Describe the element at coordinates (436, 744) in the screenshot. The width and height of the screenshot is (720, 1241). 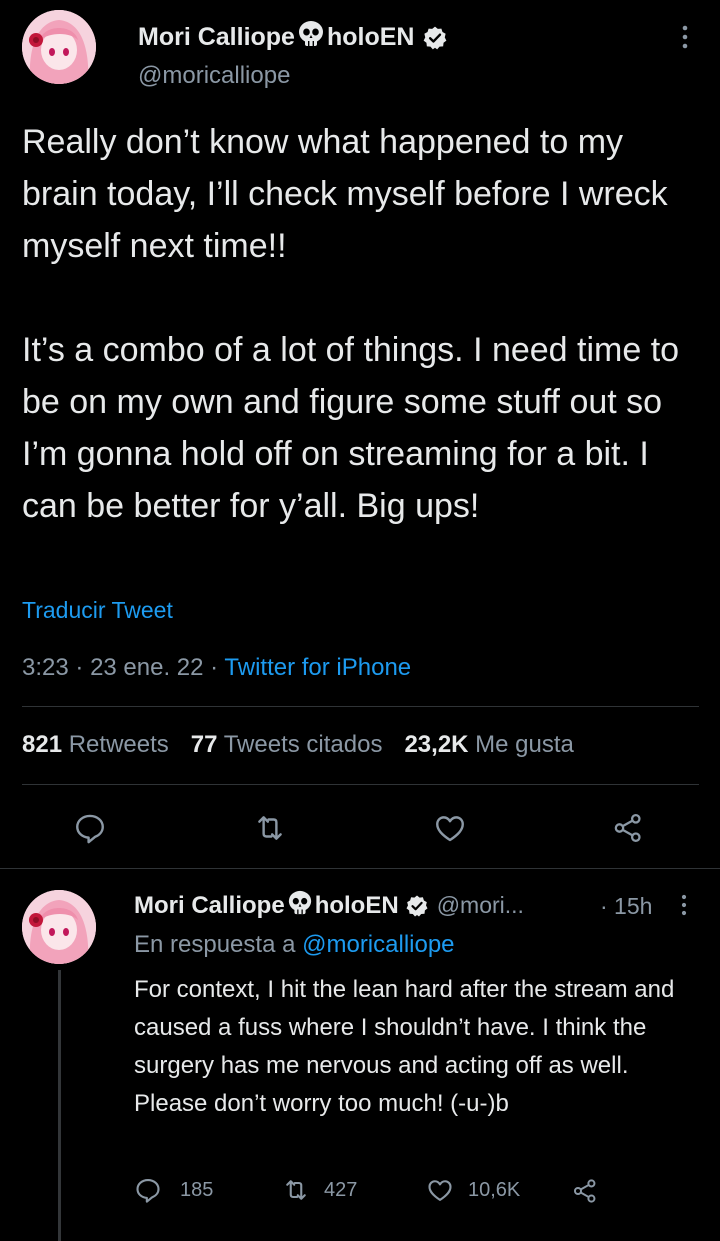
I see `likes-count: 23,2K` at that location.